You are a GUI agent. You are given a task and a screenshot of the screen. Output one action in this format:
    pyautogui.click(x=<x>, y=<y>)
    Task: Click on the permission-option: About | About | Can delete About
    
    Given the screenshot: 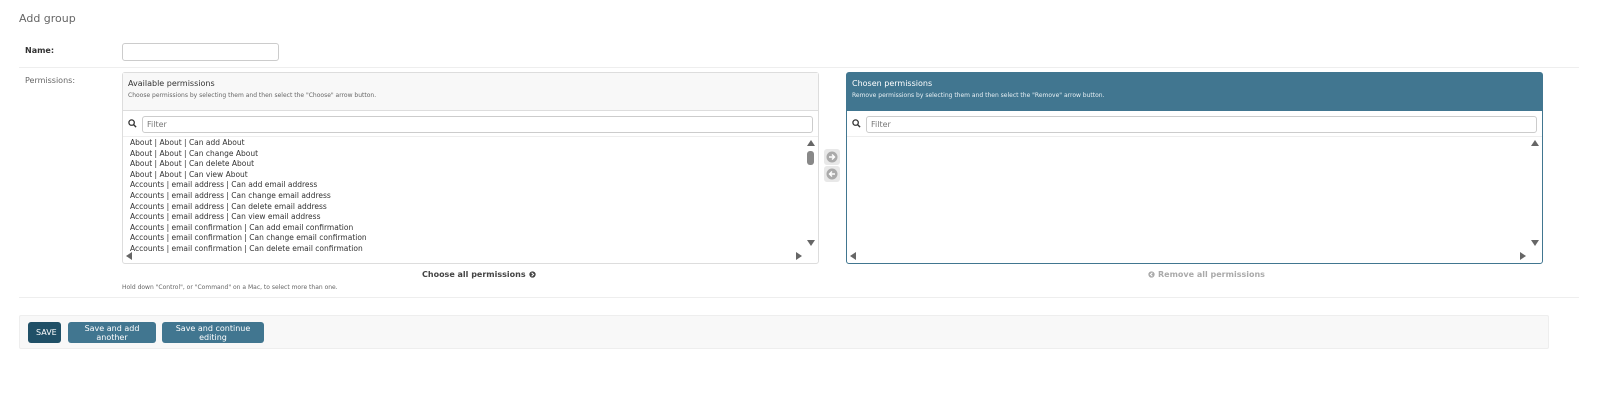 What is the action you would take?
    pyautogui.click(x=474, y=164)
    